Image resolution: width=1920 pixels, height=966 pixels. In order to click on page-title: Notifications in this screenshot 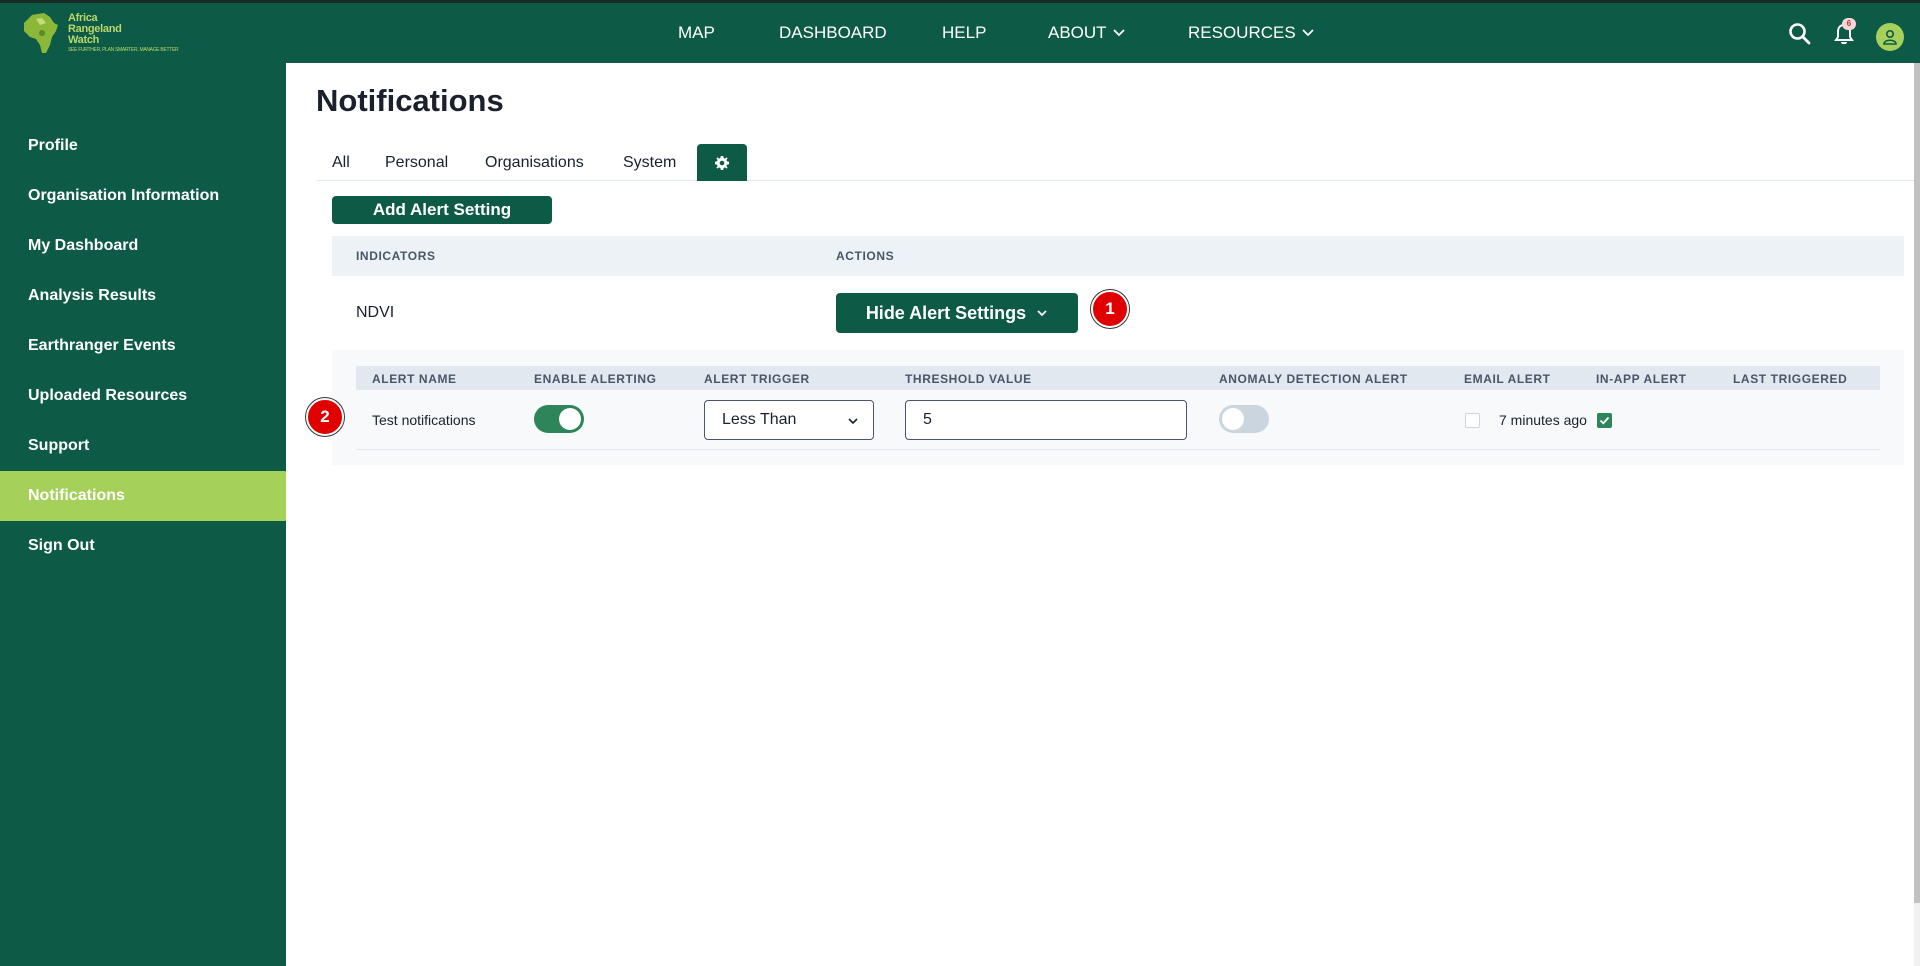, I will do `click(410, 100)`.